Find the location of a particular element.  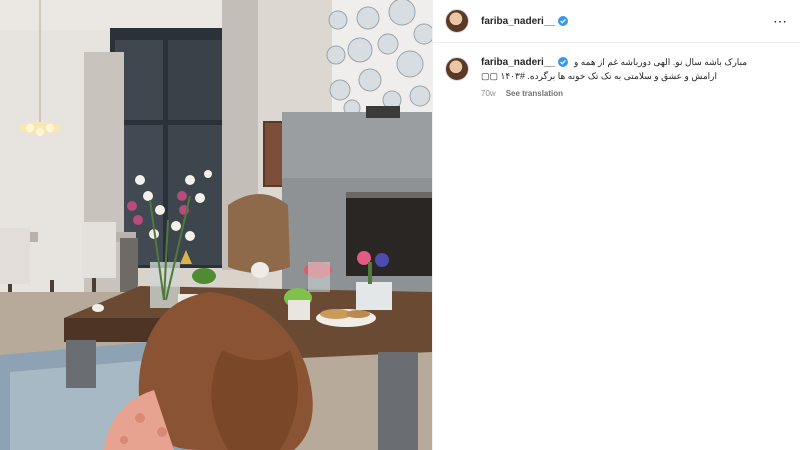

post-timestamp: 70w is located at coordinates (488, 93).